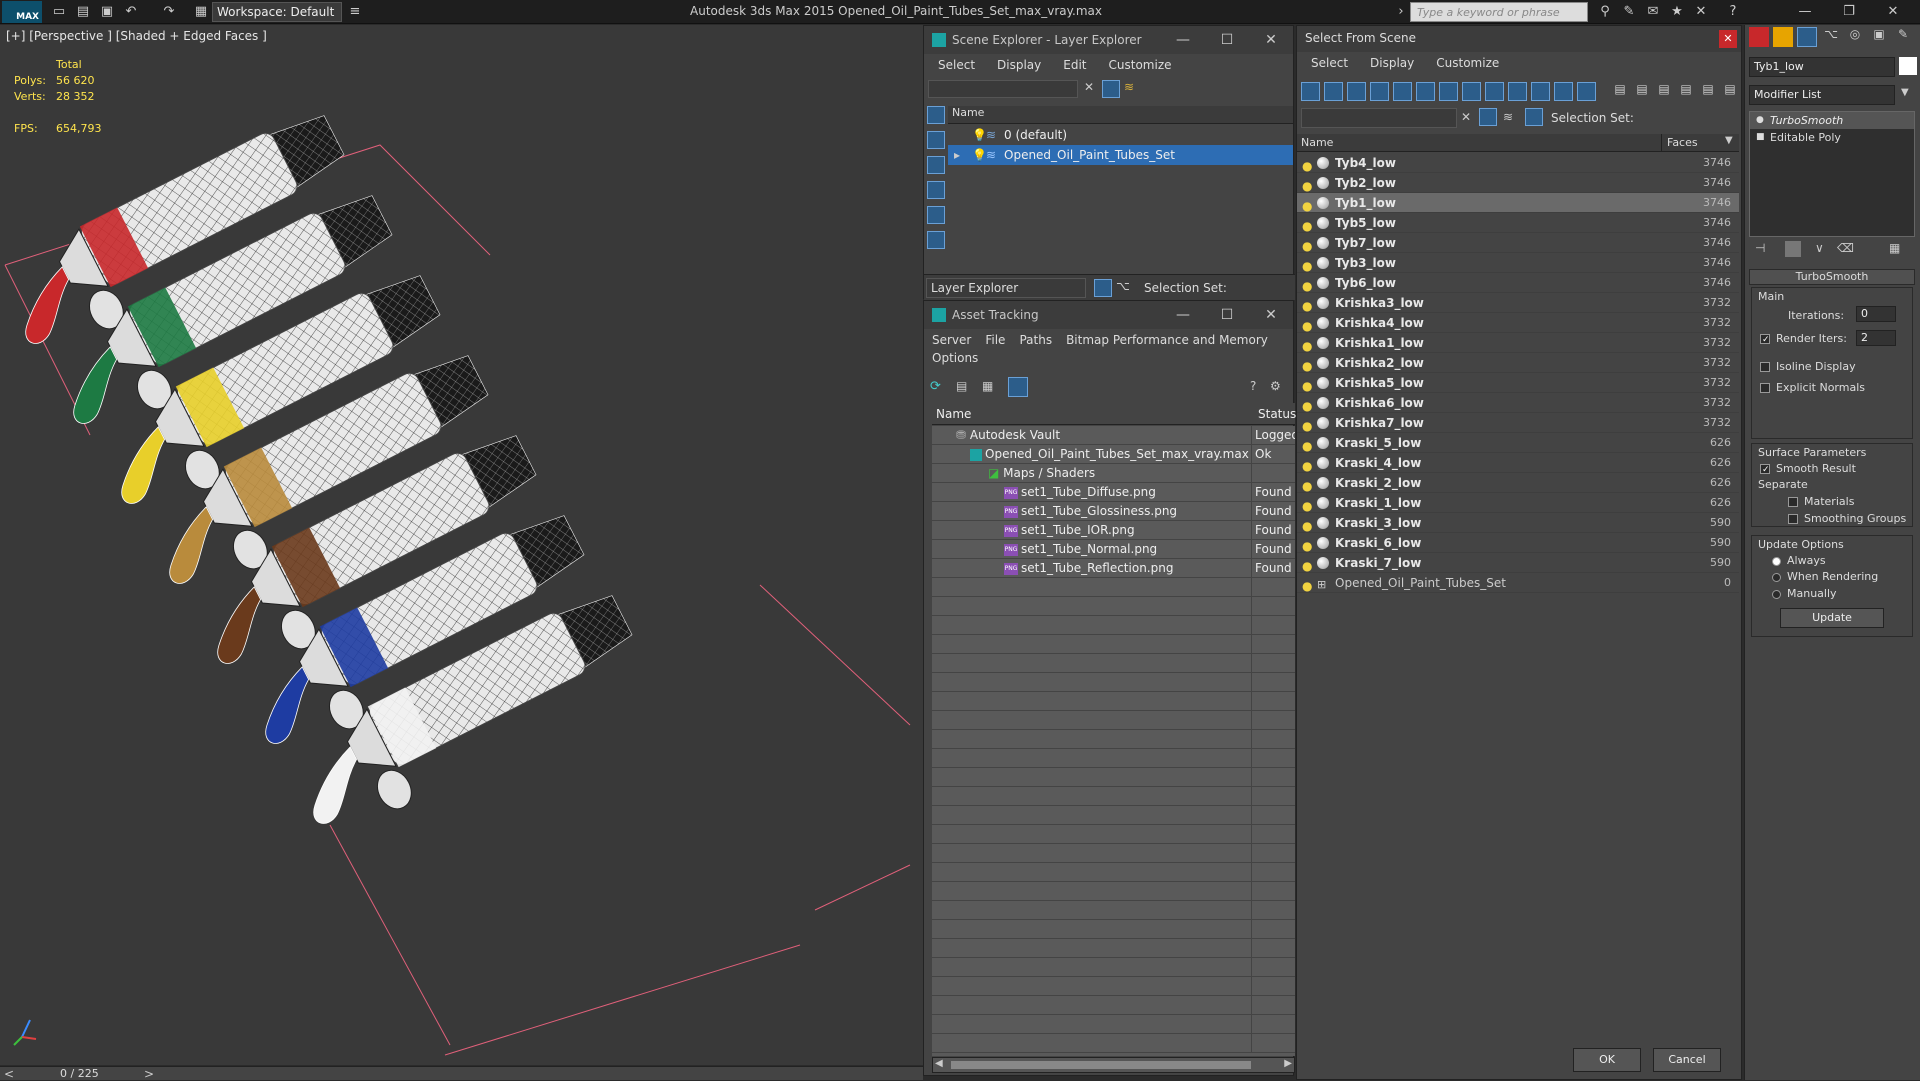 The height and width of the screenshot is (1081, 1920). Describe the element at coordinates (957, 155) in the screenshot. I see `expand-arrow-icon: ▸` at that location.